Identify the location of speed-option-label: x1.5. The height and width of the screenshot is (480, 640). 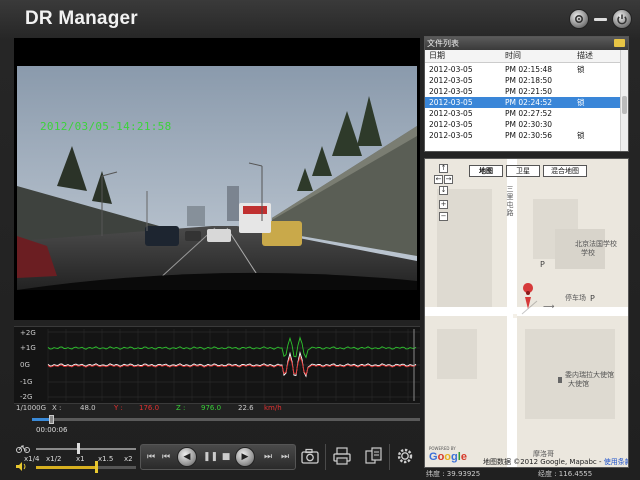
(105, 459).